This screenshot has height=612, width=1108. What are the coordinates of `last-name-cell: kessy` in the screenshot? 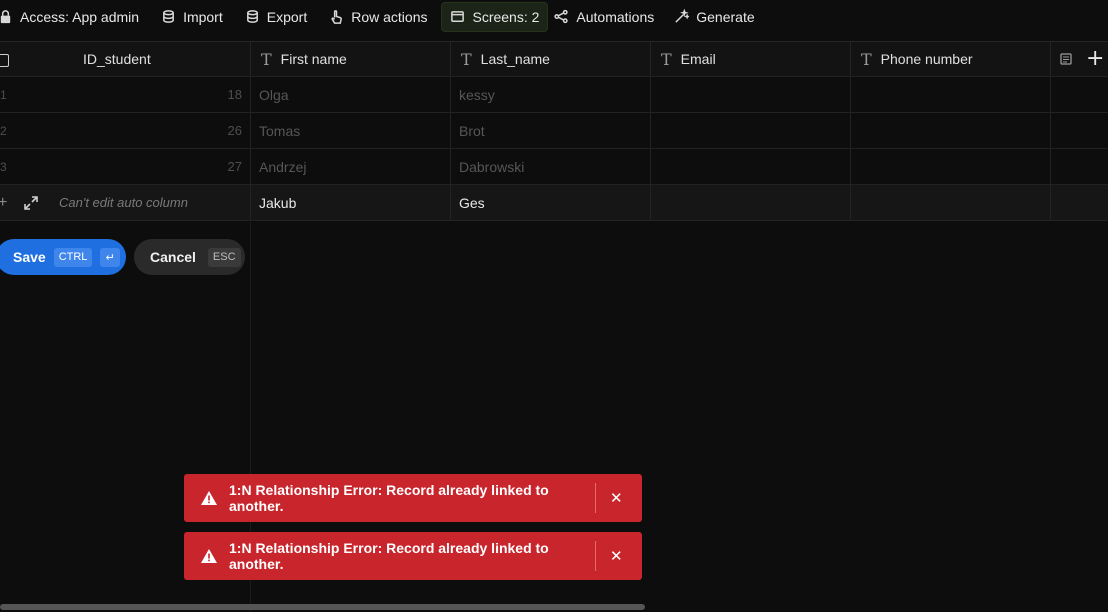 It's located at (551, 94).